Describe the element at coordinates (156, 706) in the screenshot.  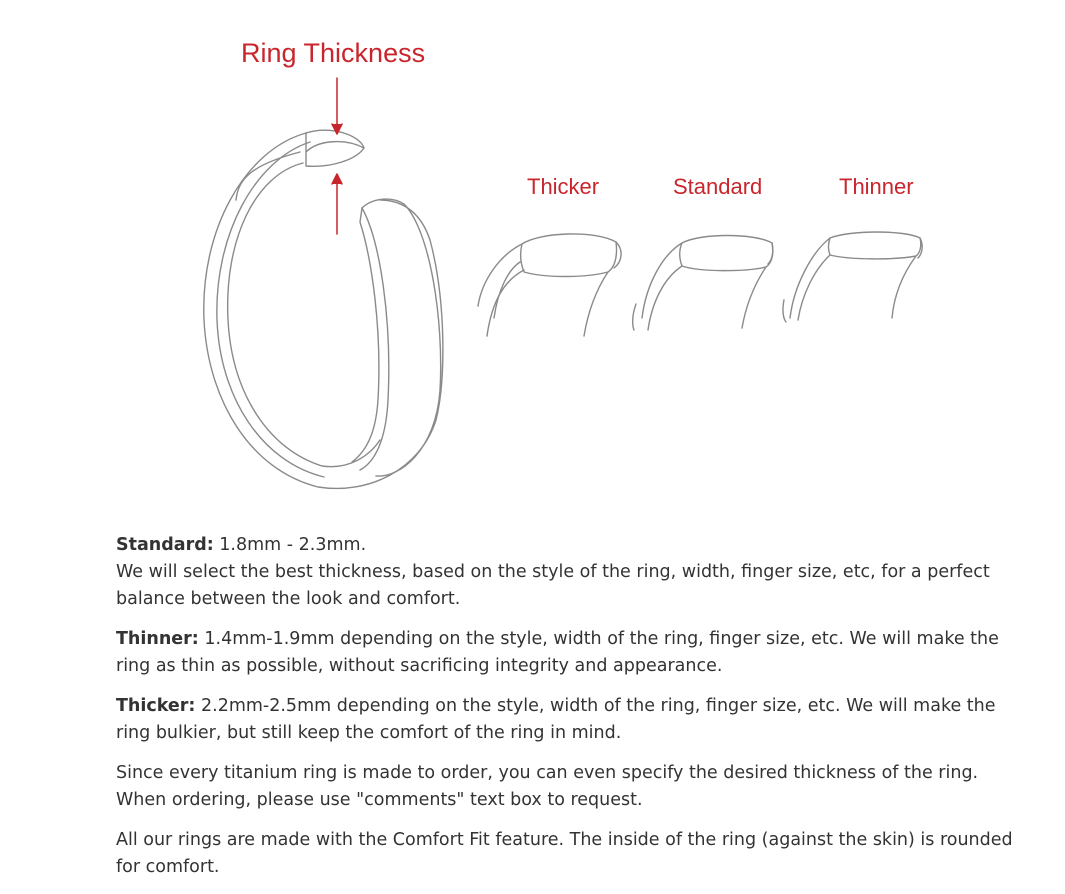
I see `thicker-term: Thicker:` at that location.